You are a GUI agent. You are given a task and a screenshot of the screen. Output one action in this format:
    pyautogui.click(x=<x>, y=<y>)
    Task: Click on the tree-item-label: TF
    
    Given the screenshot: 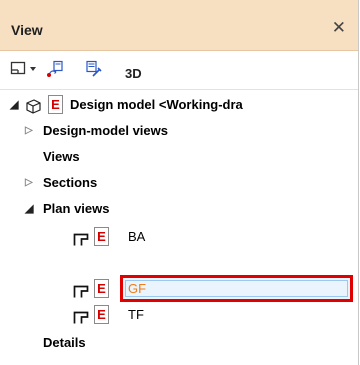 What is the action you would take?
    pyautogui.click(x=136, y=314)
    